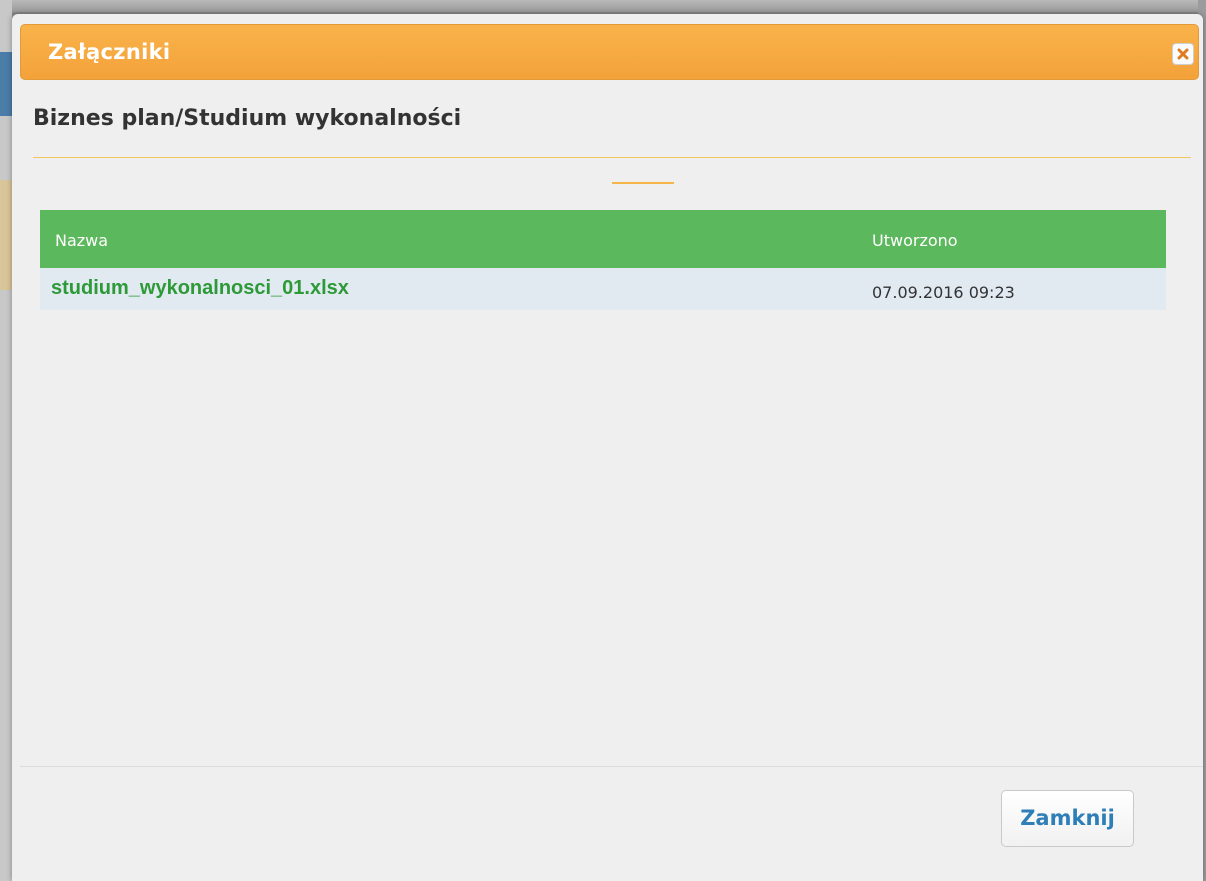  What do you see at coordinates (247, 118) in the screenshot?
I see `section-title: Biznes plan/Studium wykonalności` at bounding box center [247, 118].